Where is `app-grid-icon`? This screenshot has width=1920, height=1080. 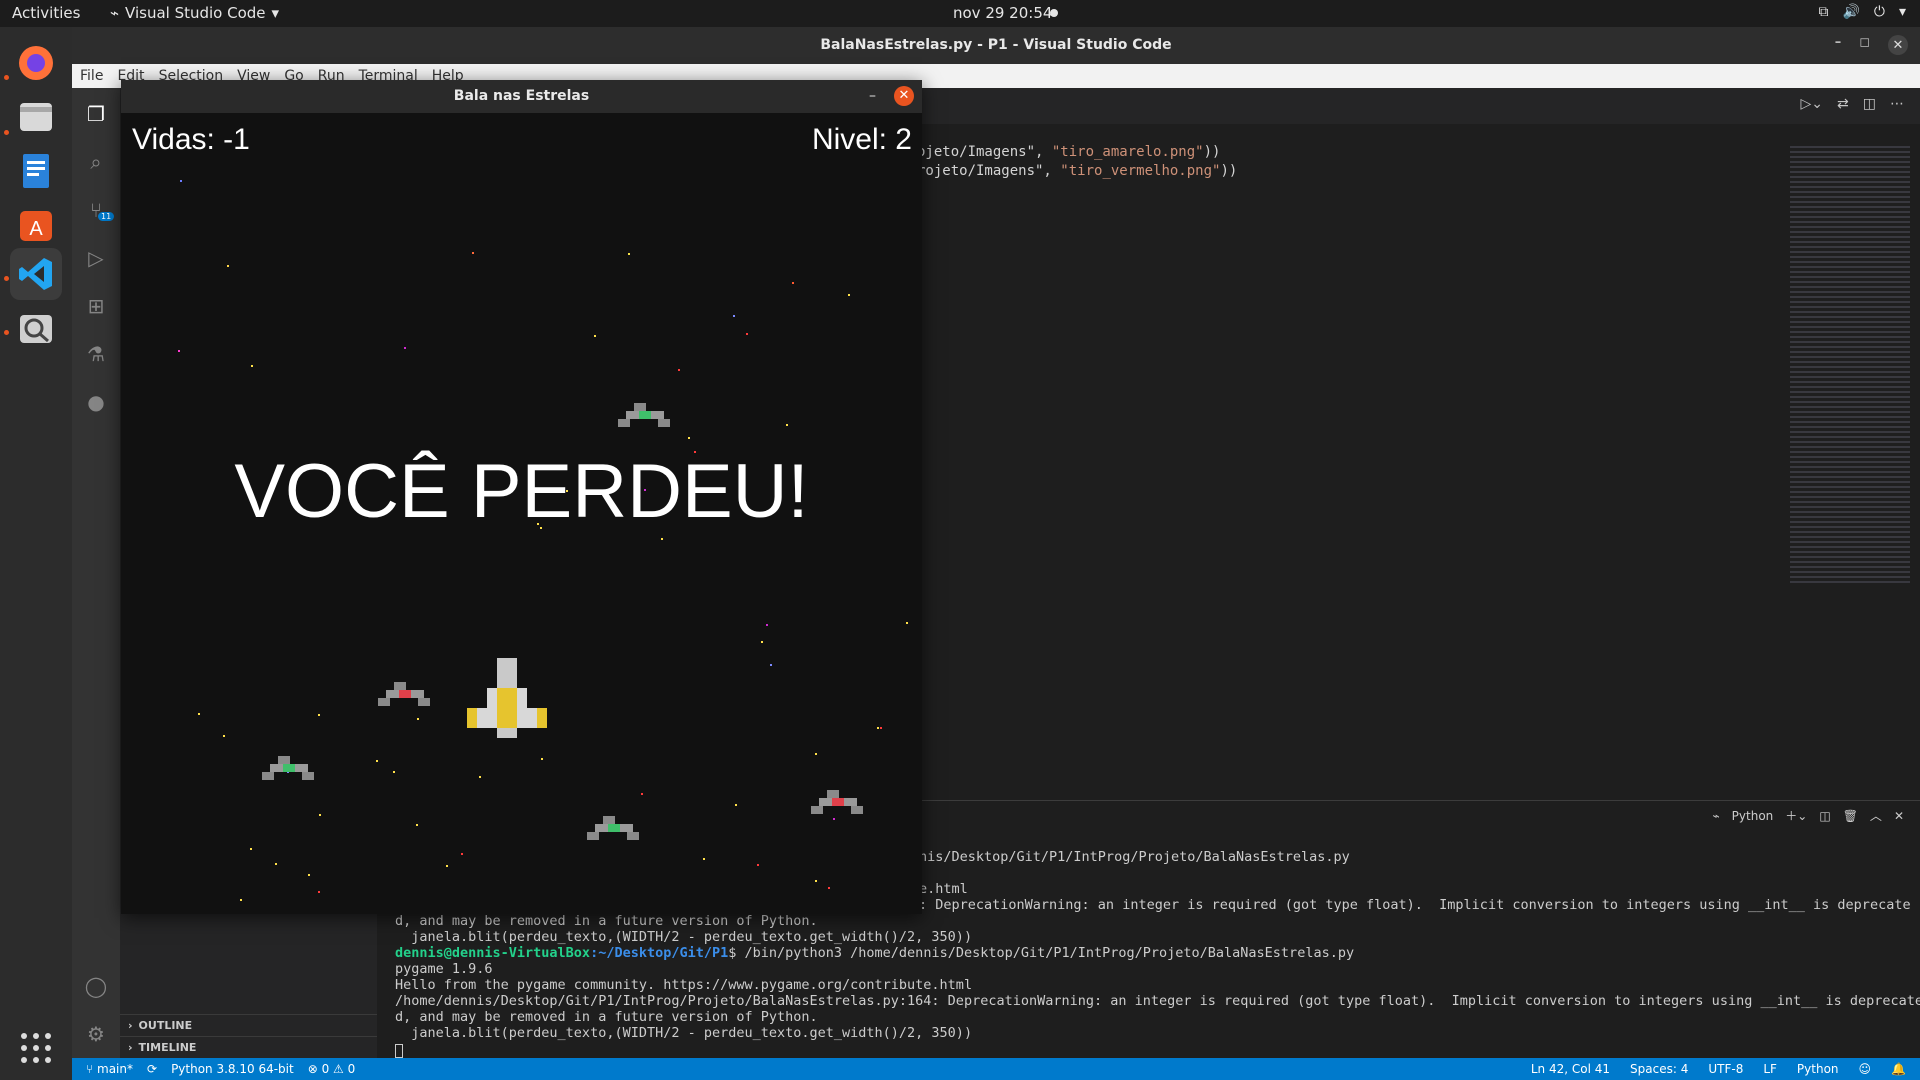 app-grid-icon is located at coordinates (36, 1048).